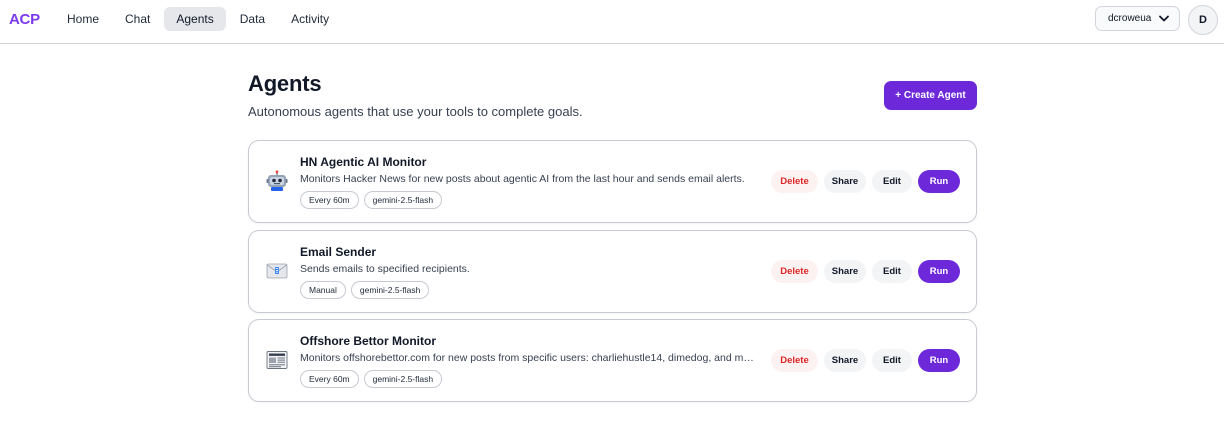 The width and height of the screenshot is (1224, 448). I want to click on robot-icon, so click(277, 181).